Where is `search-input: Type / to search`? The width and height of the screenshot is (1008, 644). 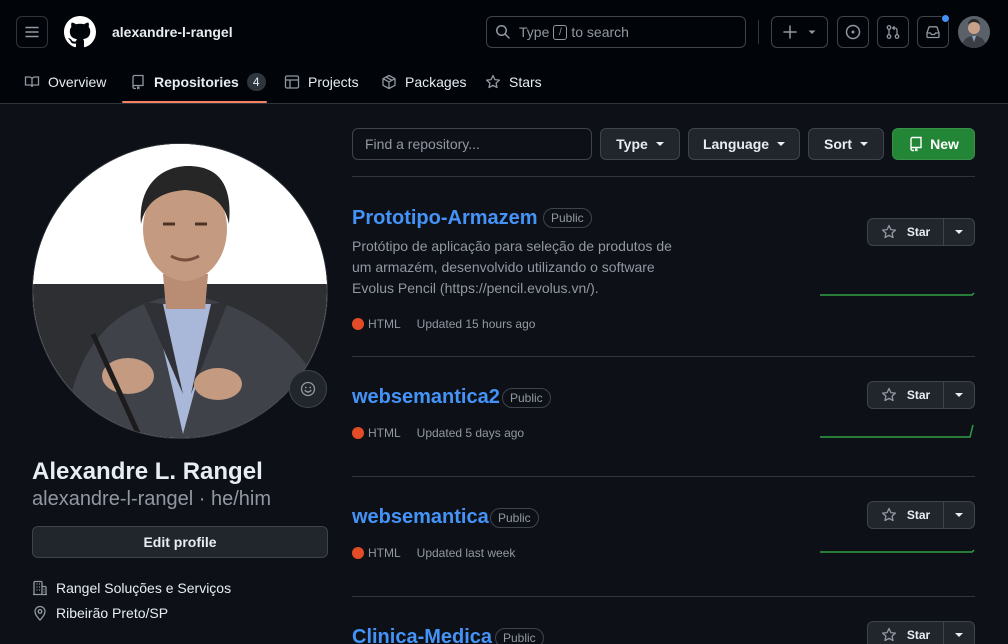
search-input: Type / to search is located at coordinates (616, 32).